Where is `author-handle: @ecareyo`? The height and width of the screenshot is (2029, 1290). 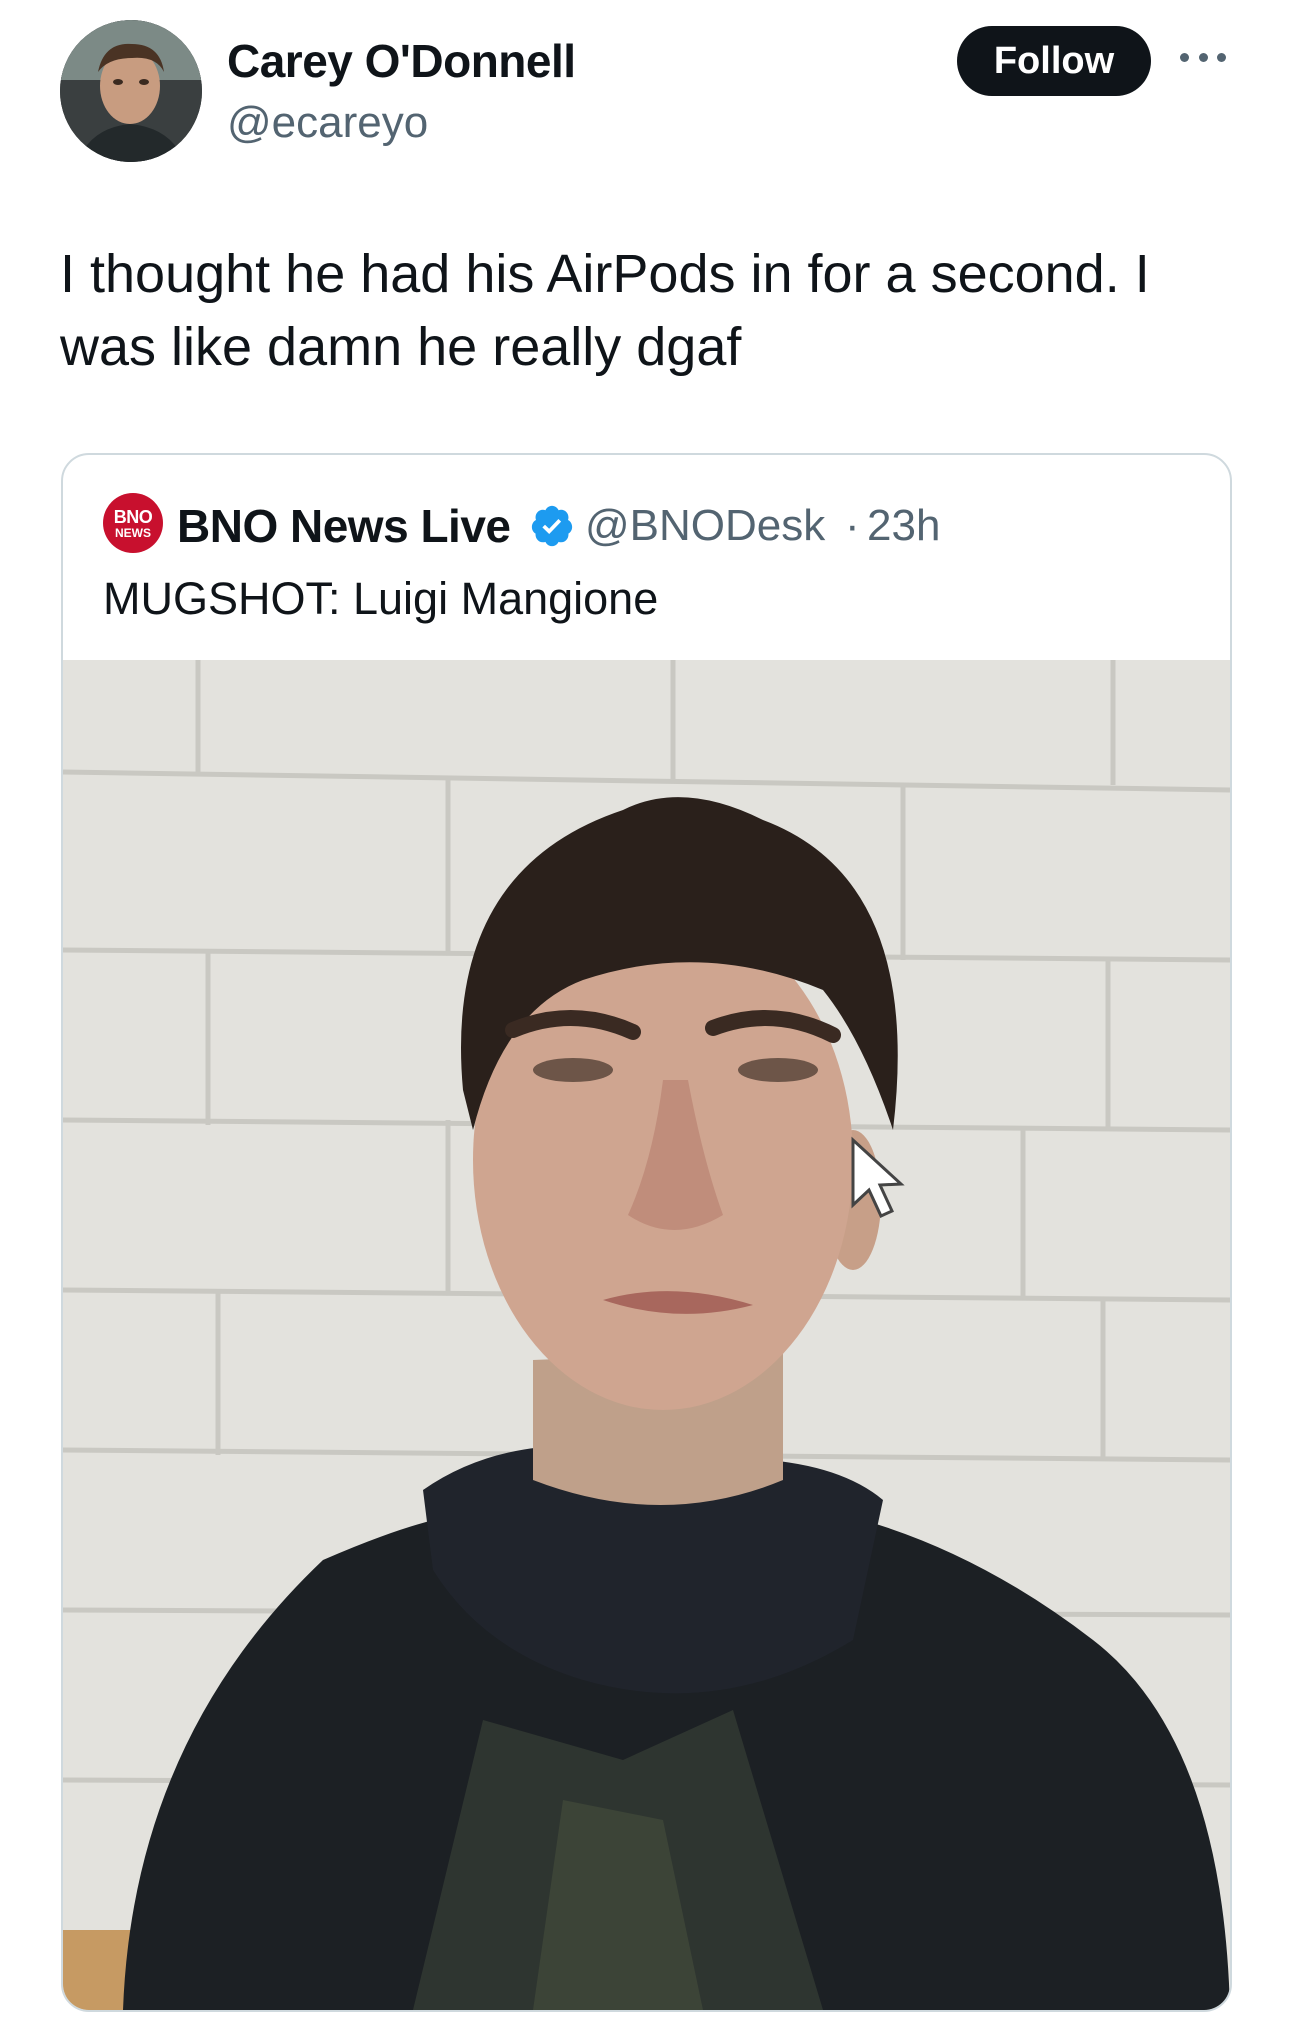
author-handle: @ecareyo is located at coordinates (327, 123).